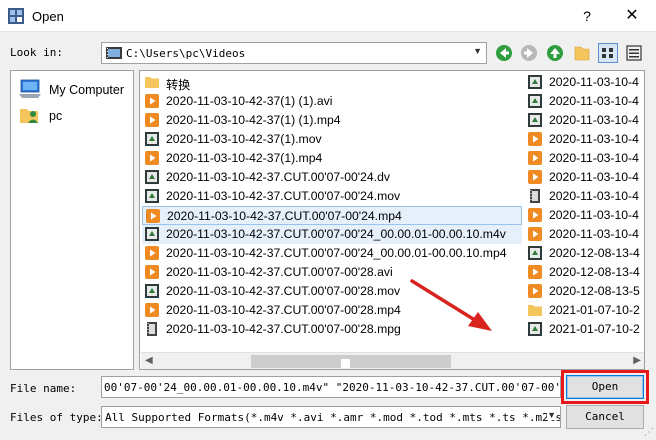 The height and width of the screenshot is (440, 656). I want to click on scroll-right-icon: ▶, so click(637, 360).